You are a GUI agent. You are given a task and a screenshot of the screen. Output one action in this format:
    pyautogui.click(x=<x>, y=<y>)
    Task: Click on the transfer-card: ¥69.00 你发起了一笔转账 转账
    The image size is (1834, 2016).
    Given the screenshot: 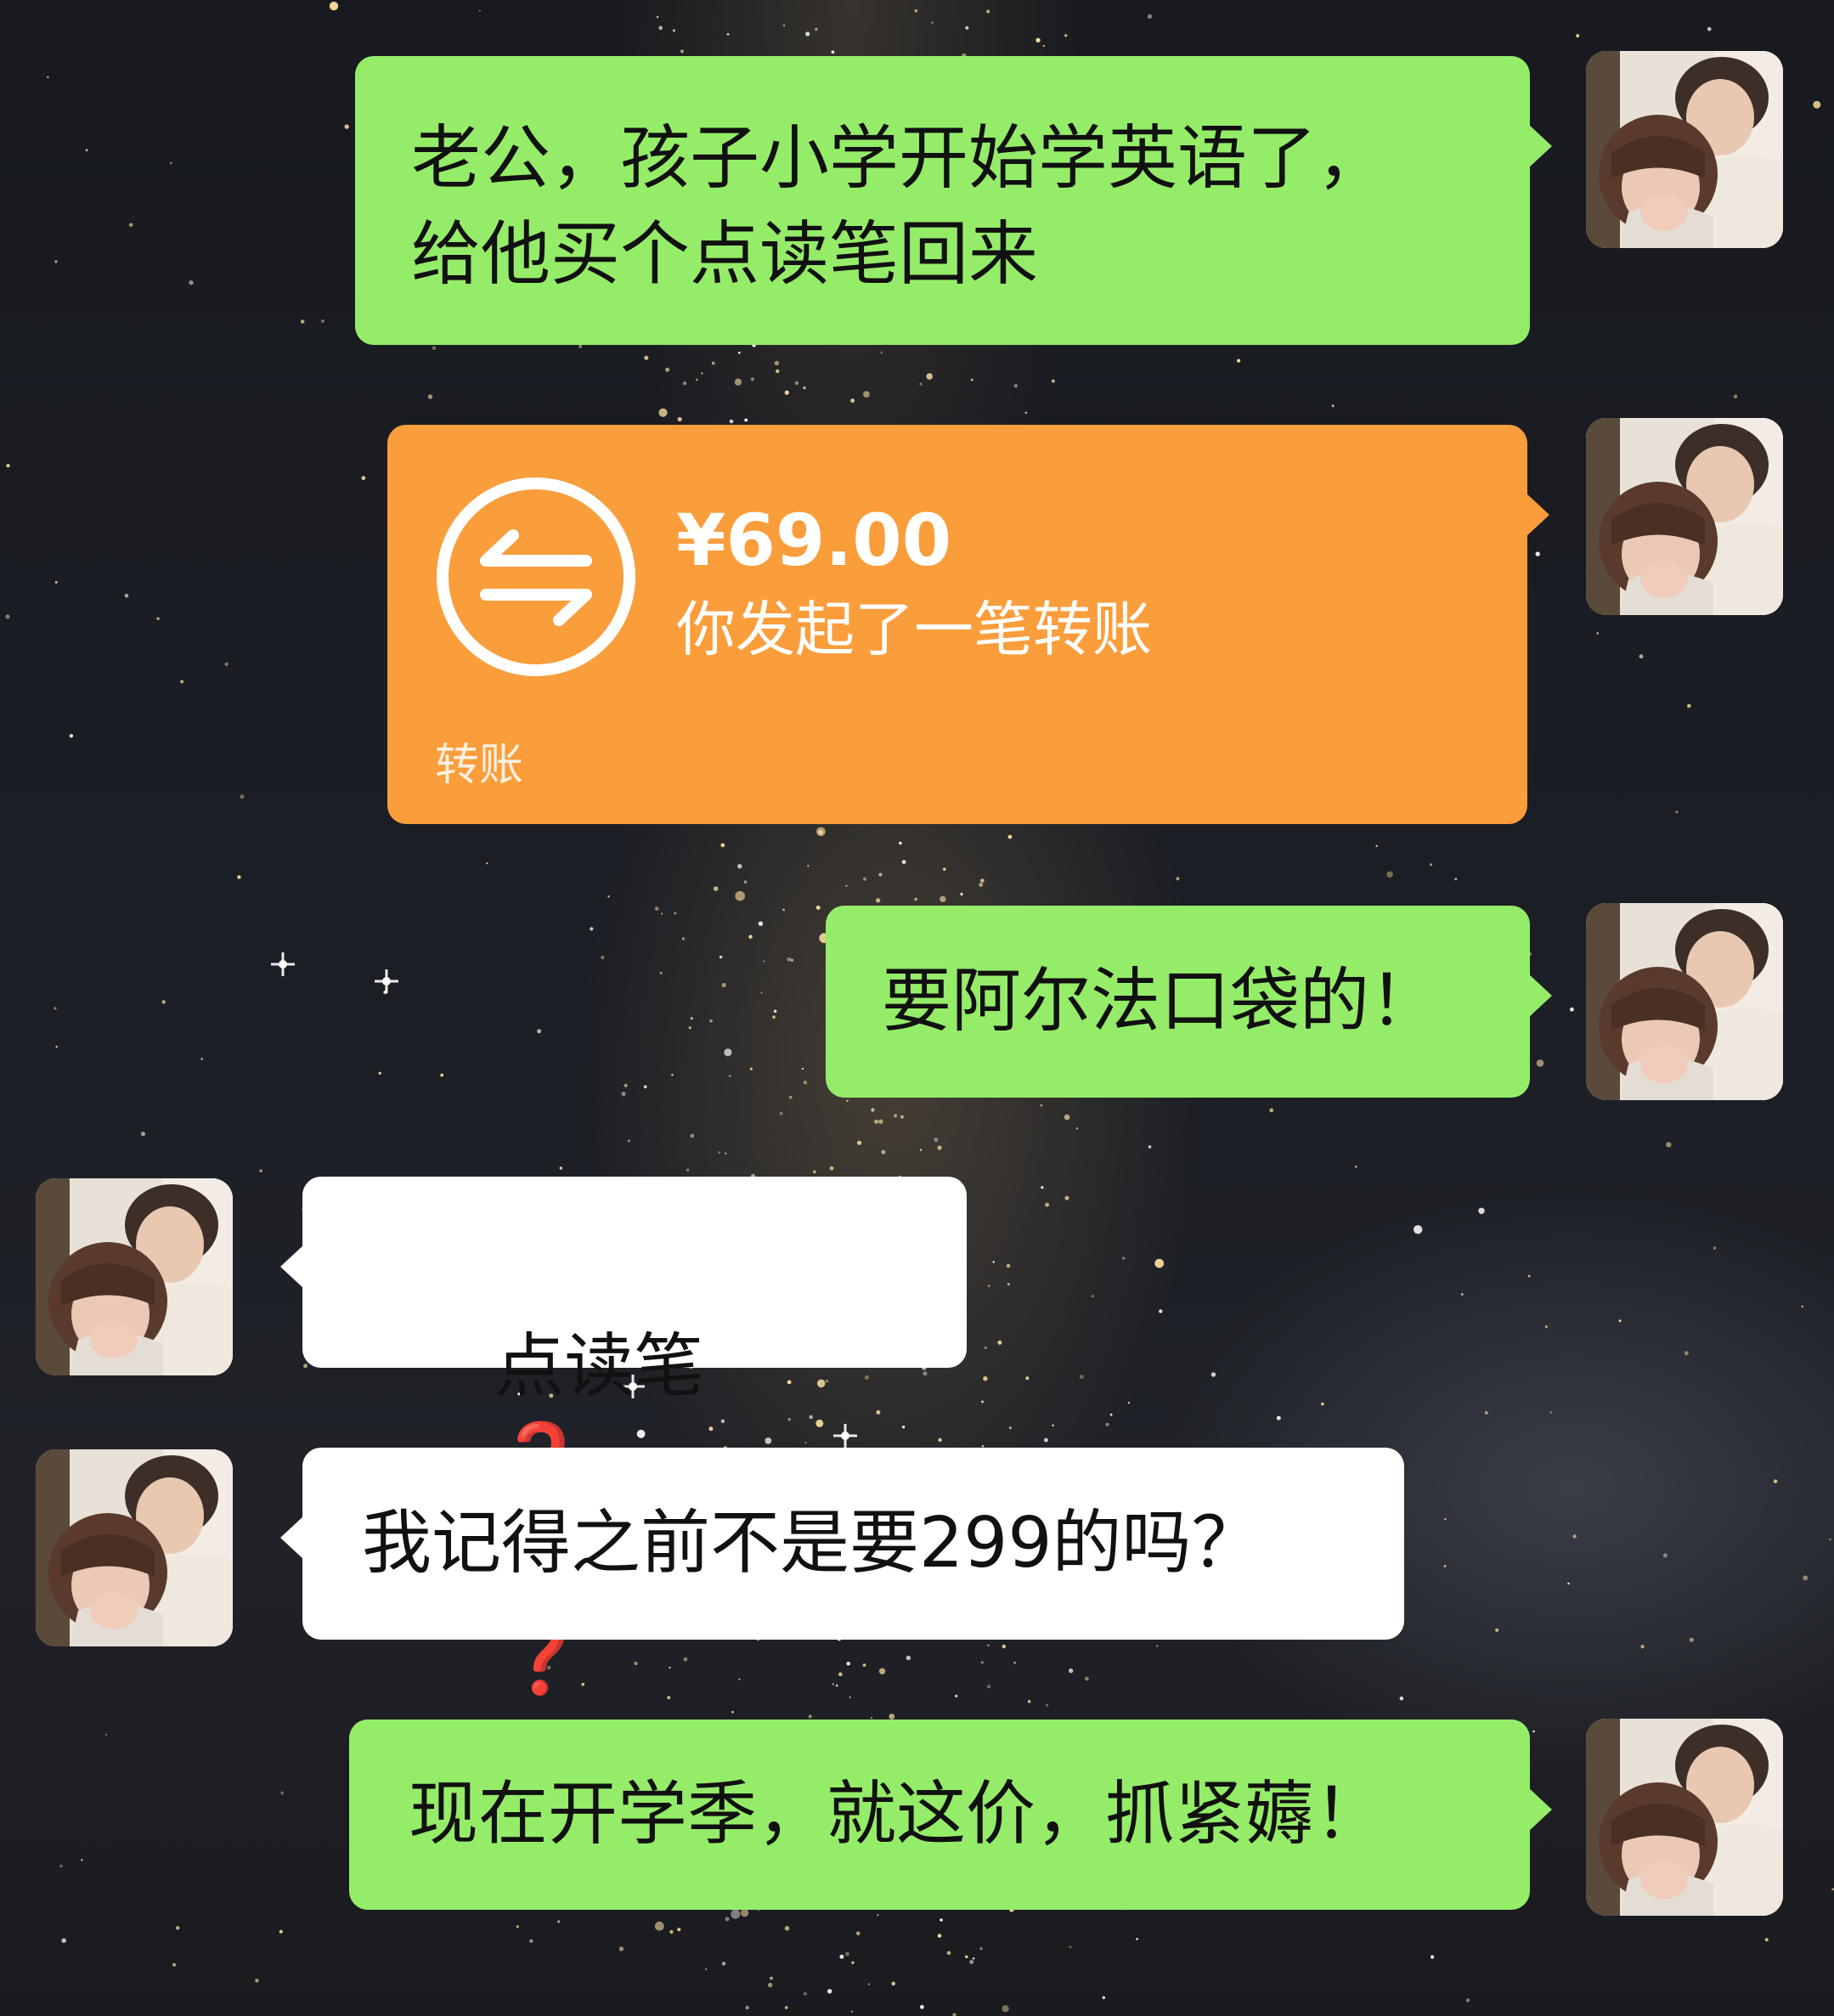 What is the action you would take?
    pyautogui.click(x=968, y=624)
    